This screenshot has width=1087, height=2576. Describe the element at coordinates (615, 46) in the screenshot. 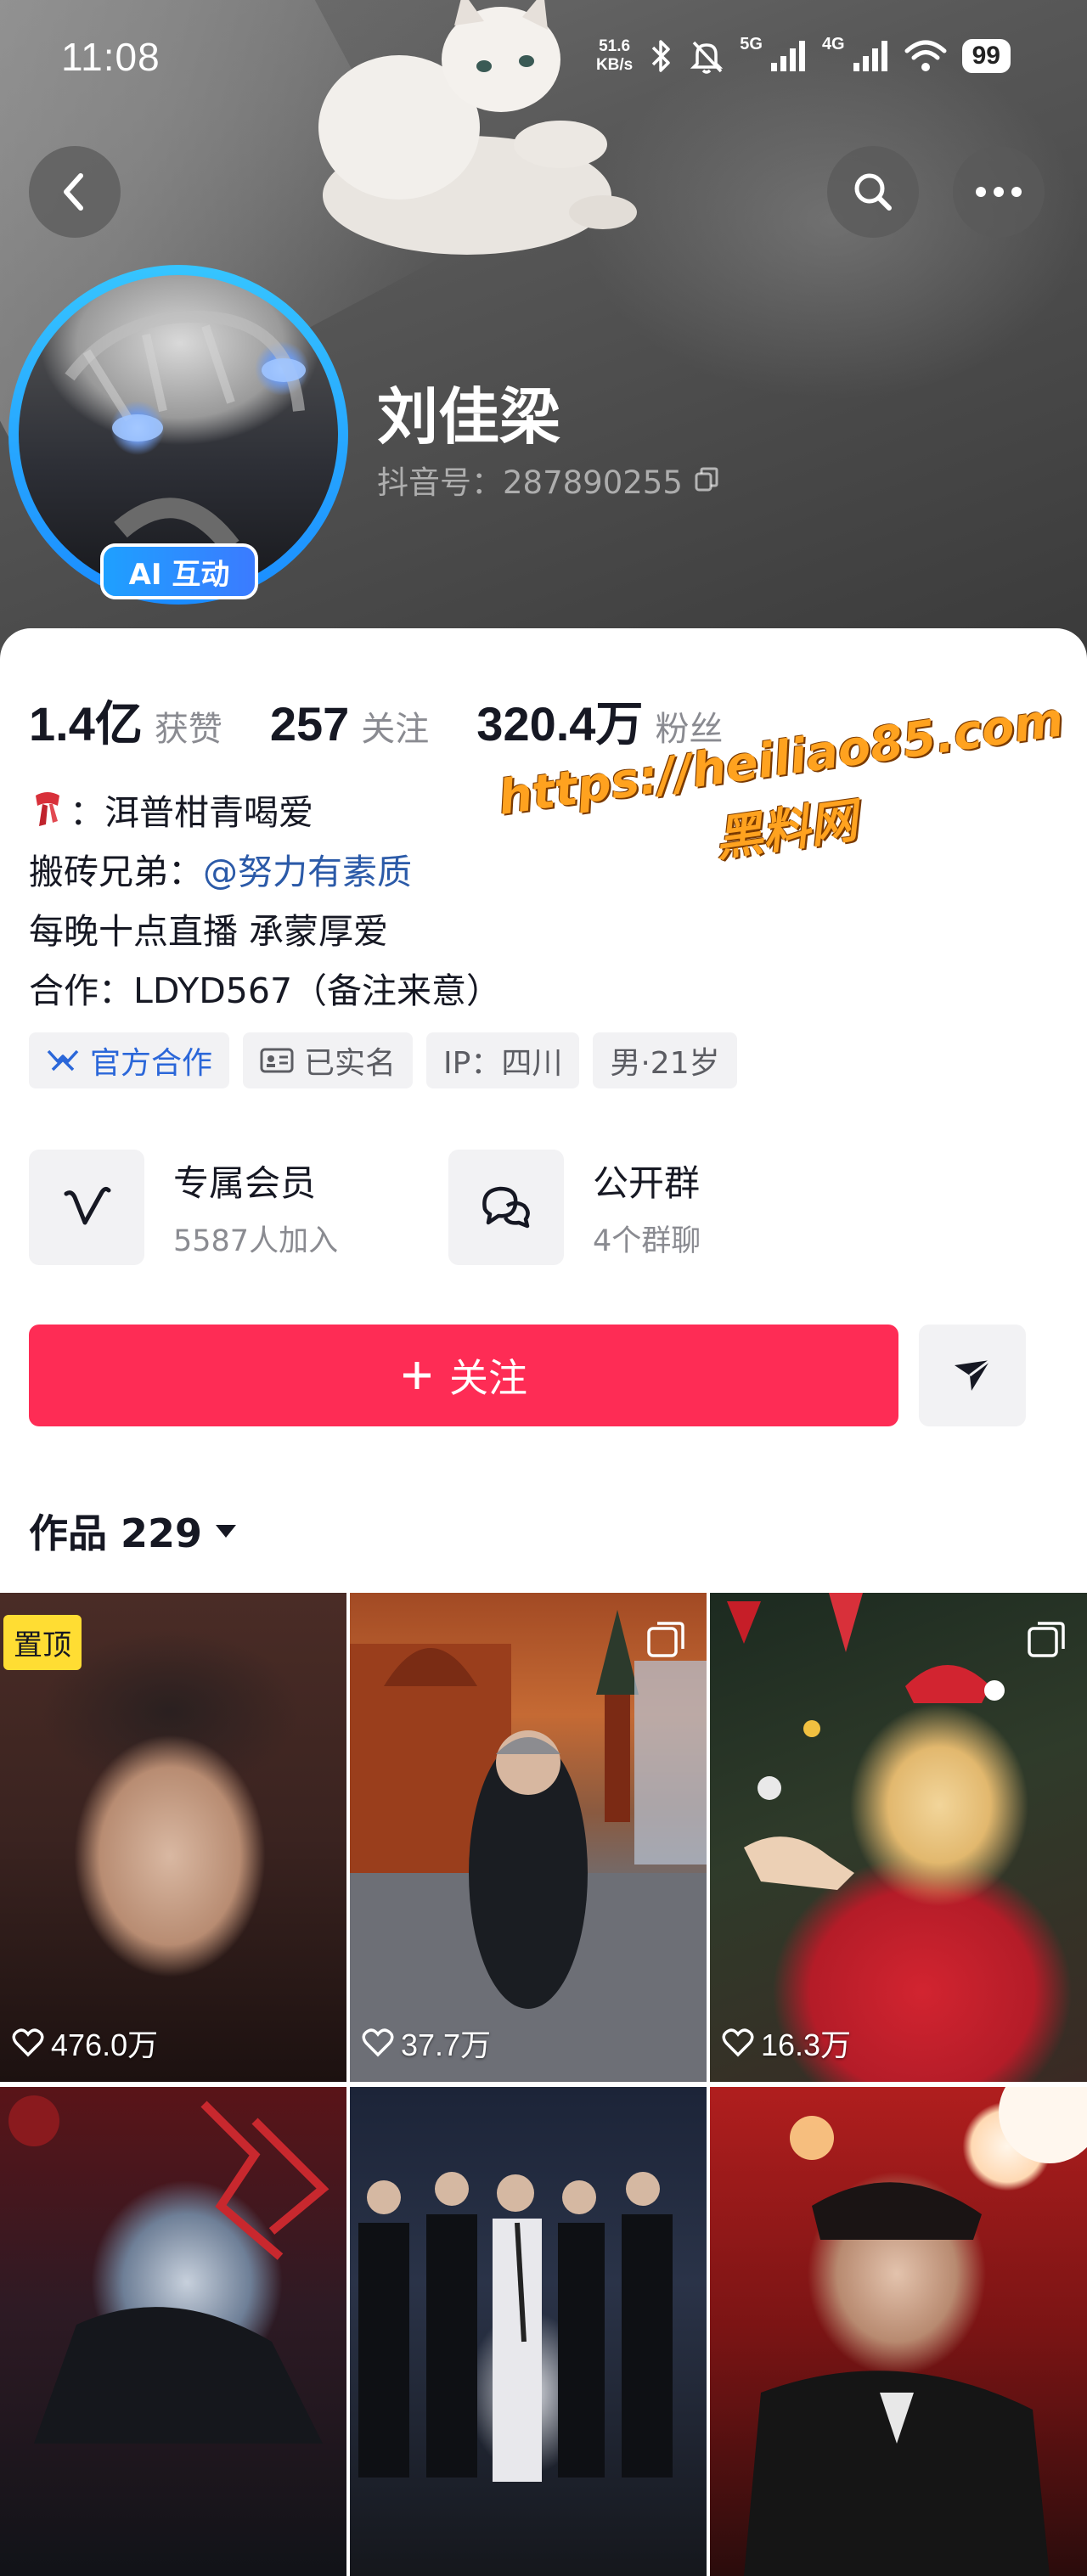

I see `network-speed-value: 51.6` at that location.